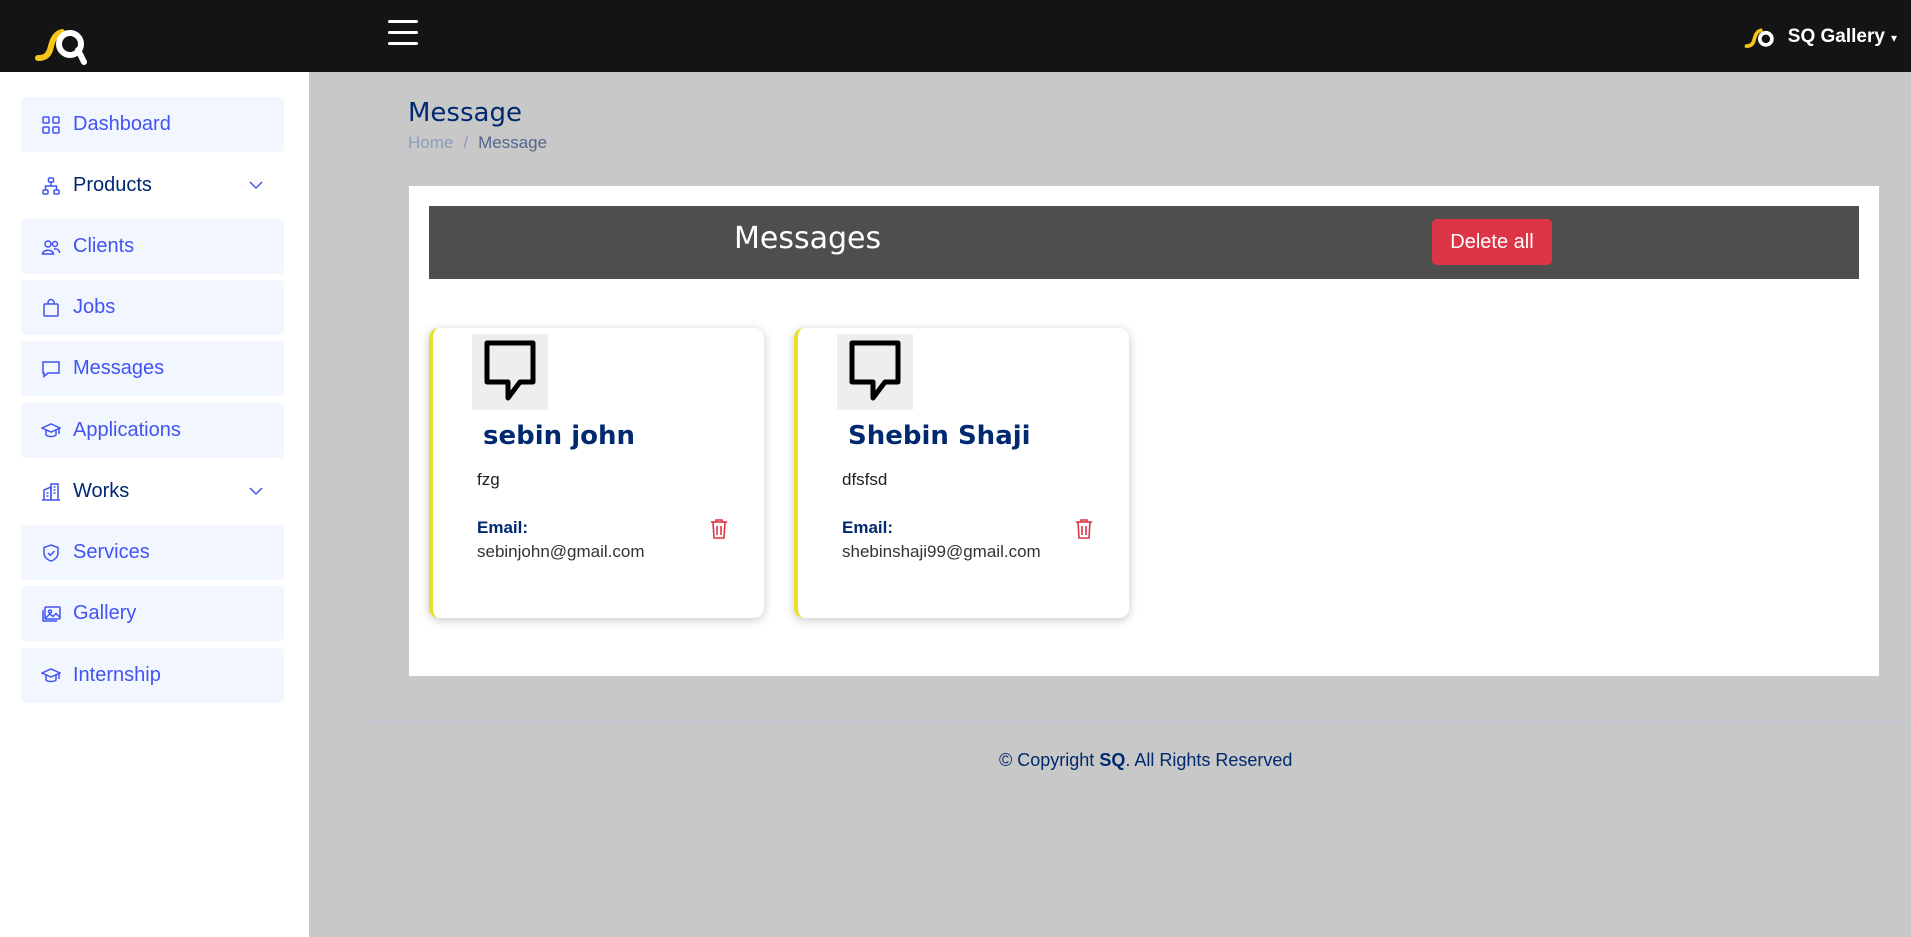 Image resolution: width=1911 pixels, height=937 pixels. I want to click on sidebar-item-dashboard: Dashboard, so click(152, 124).